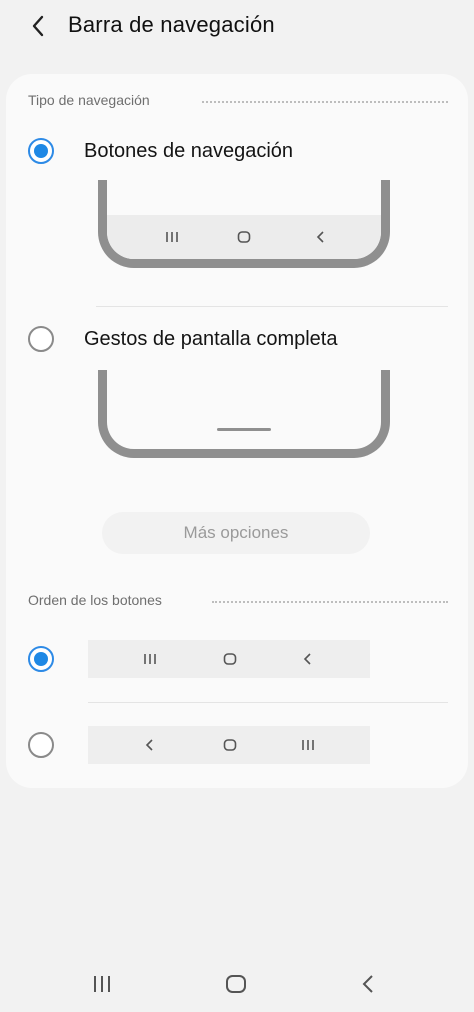  I want to click on page-title: Barra de navegación, so click(171, 24).